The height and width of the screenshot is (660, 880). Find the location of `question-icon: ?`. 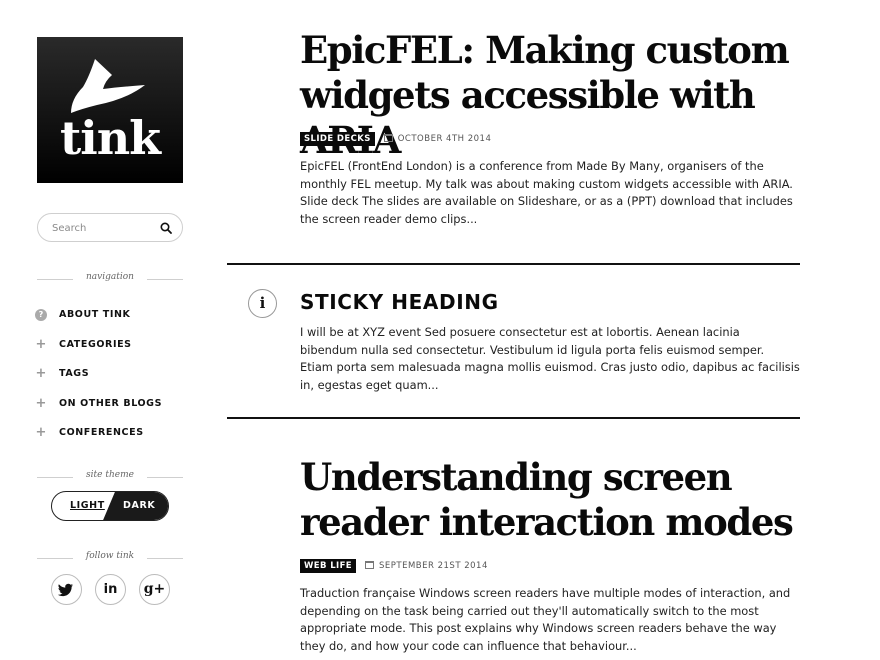

question-icon: ? is located at coordinates (41, 315).